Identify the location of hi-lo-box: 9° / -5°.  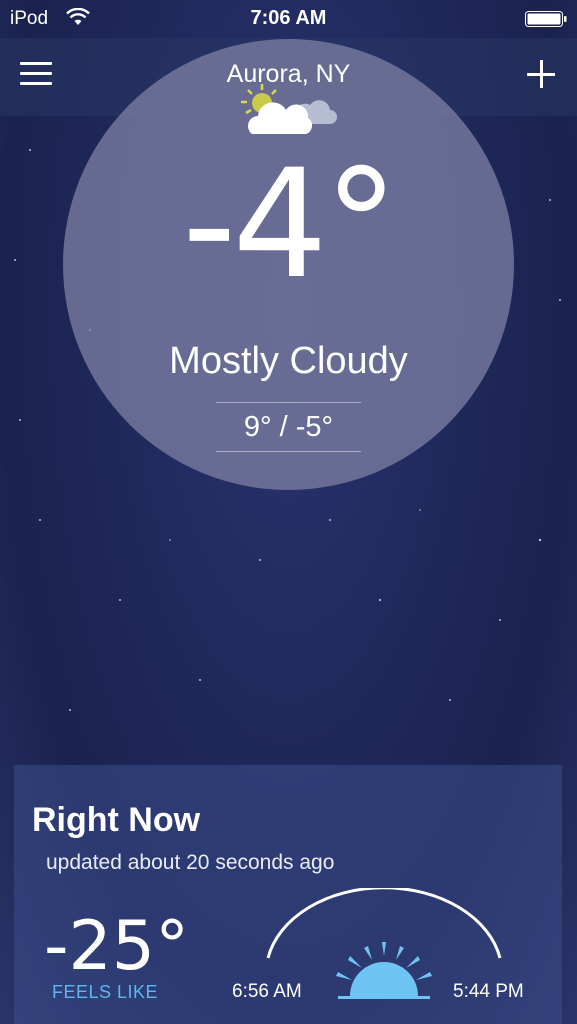
(288, 427).